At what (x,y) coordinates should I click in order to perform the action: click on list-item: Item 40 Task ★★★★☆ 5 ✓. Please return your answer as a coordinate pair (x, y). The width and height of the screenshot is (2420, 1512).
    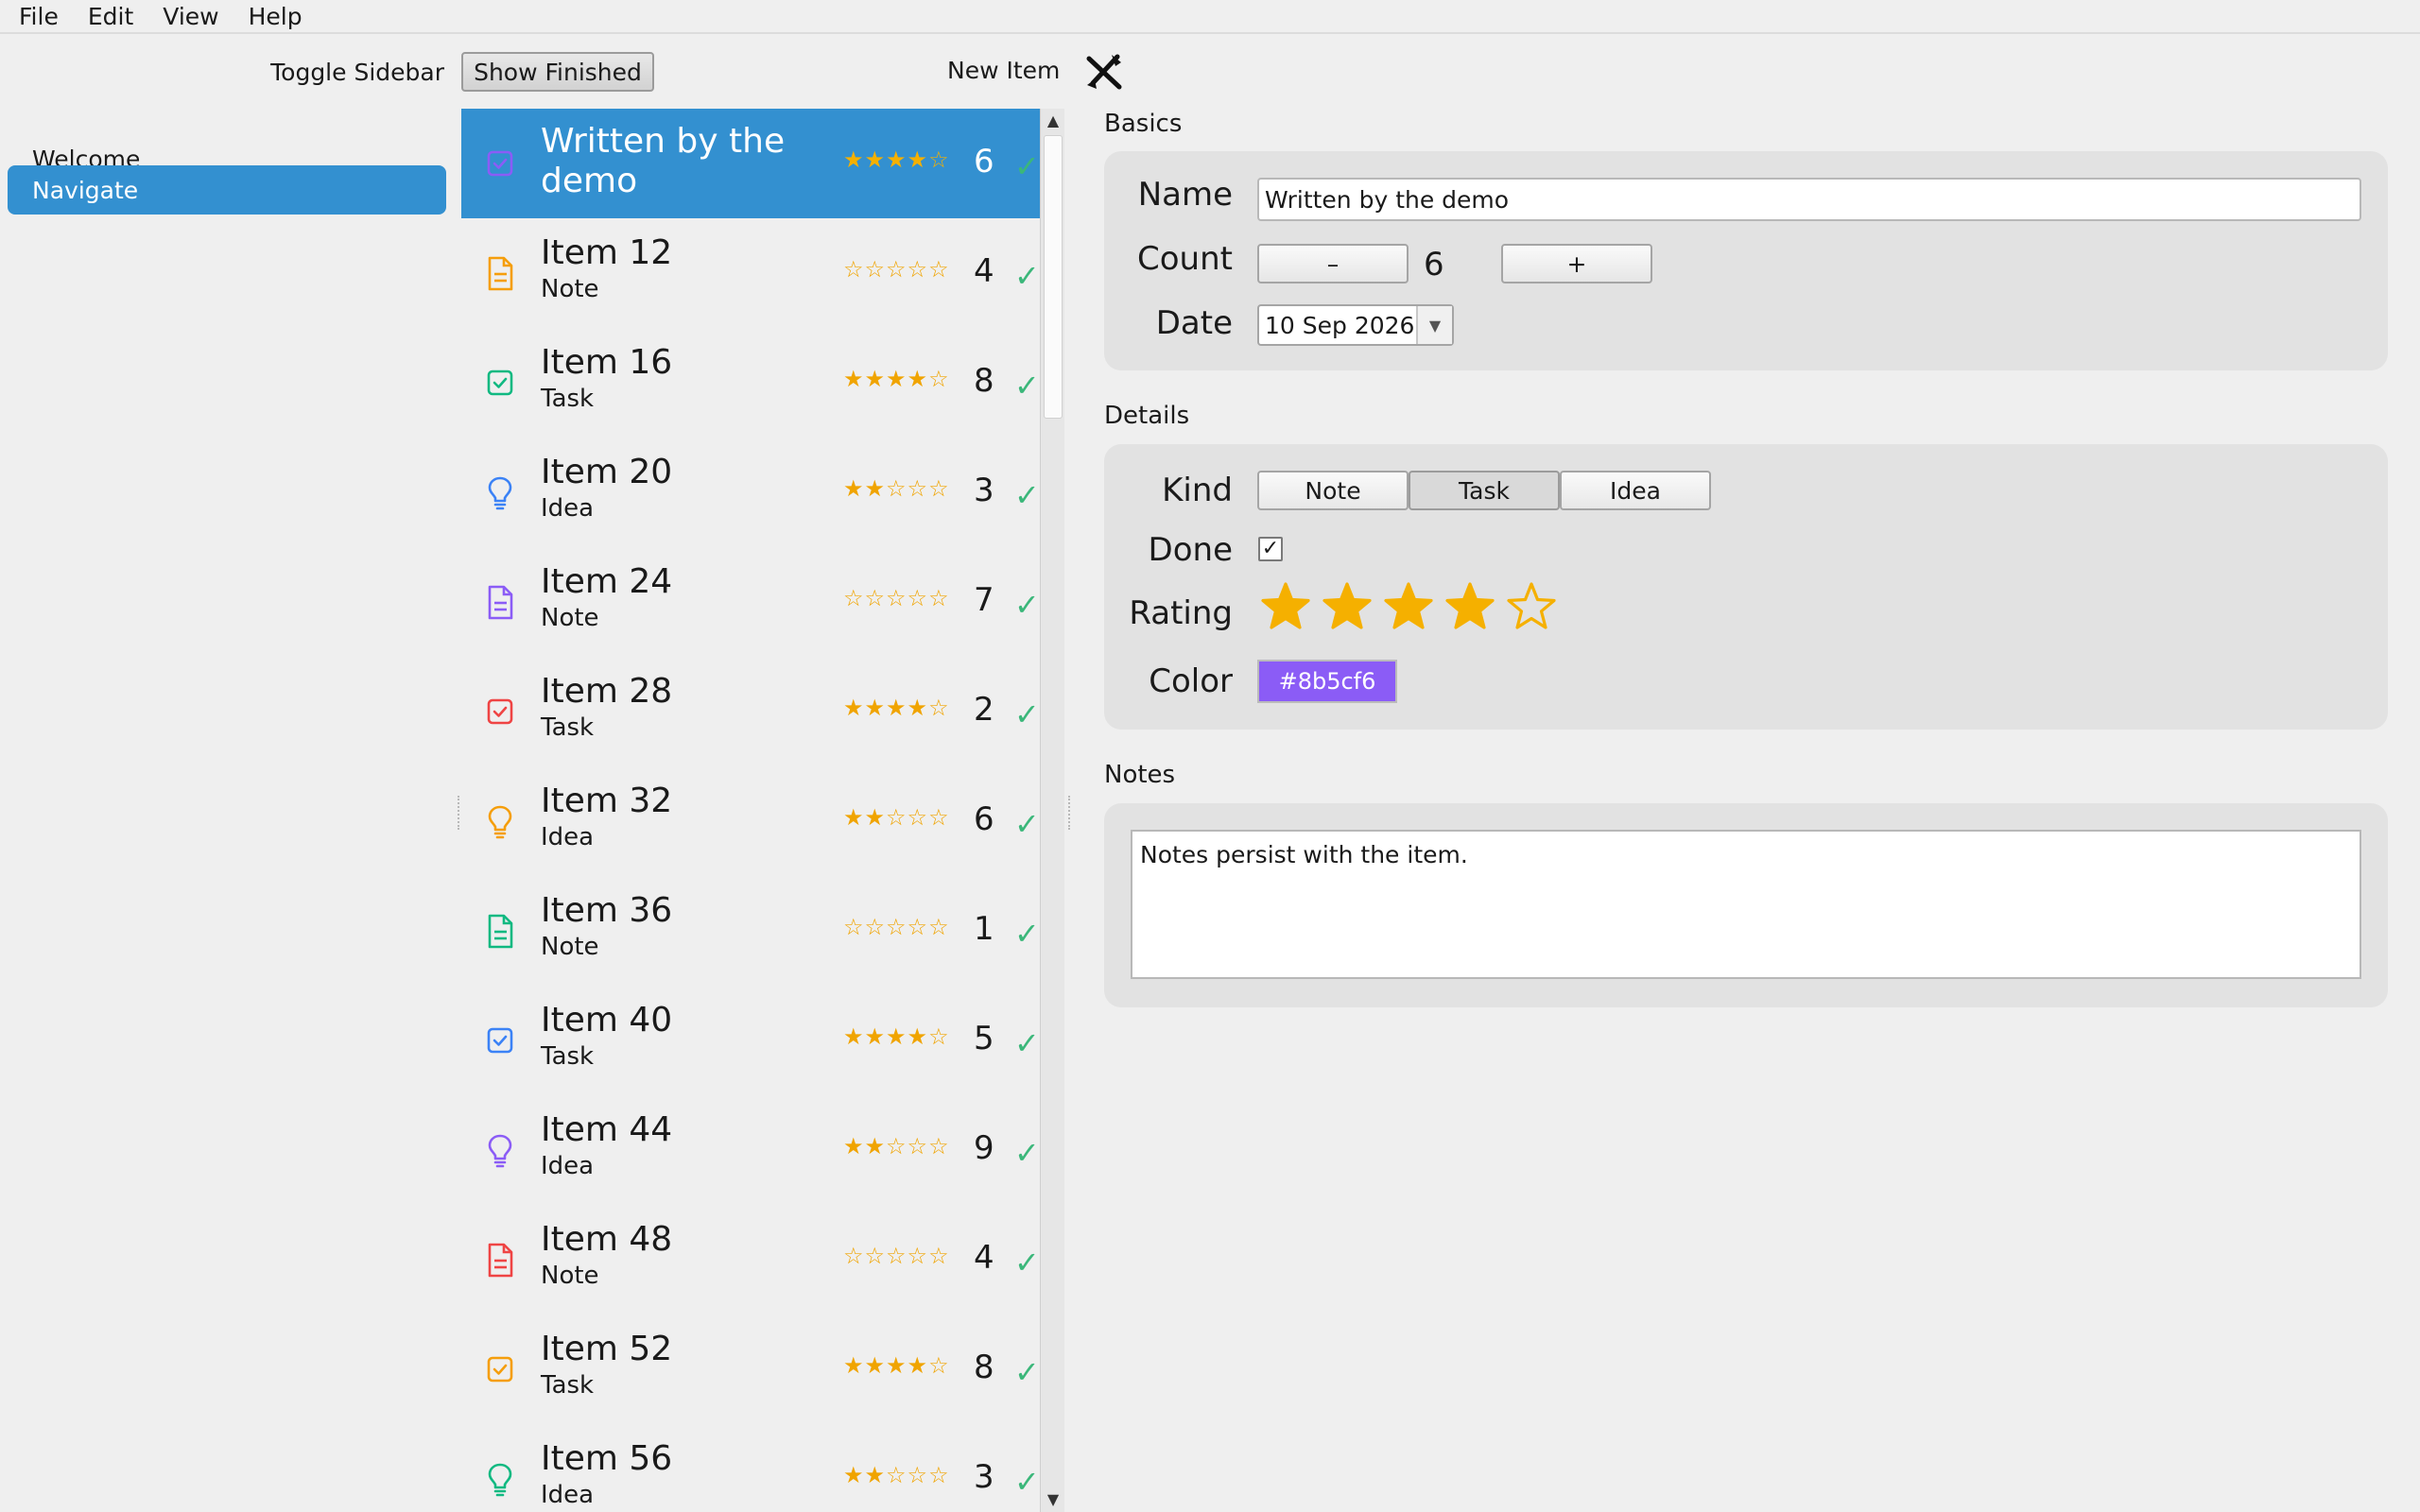
    Looking at the image, I should click on (750, 1040).